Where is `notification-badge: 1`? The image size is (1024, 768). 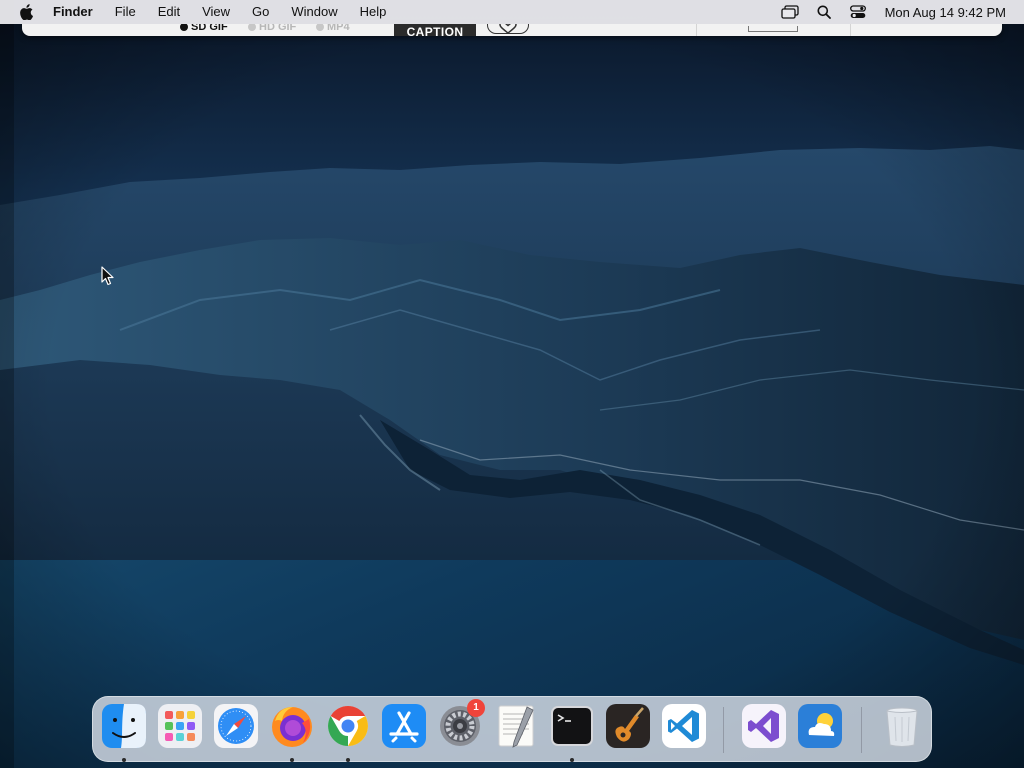
notification-badge: 1 is located at coordinates (476, 708).